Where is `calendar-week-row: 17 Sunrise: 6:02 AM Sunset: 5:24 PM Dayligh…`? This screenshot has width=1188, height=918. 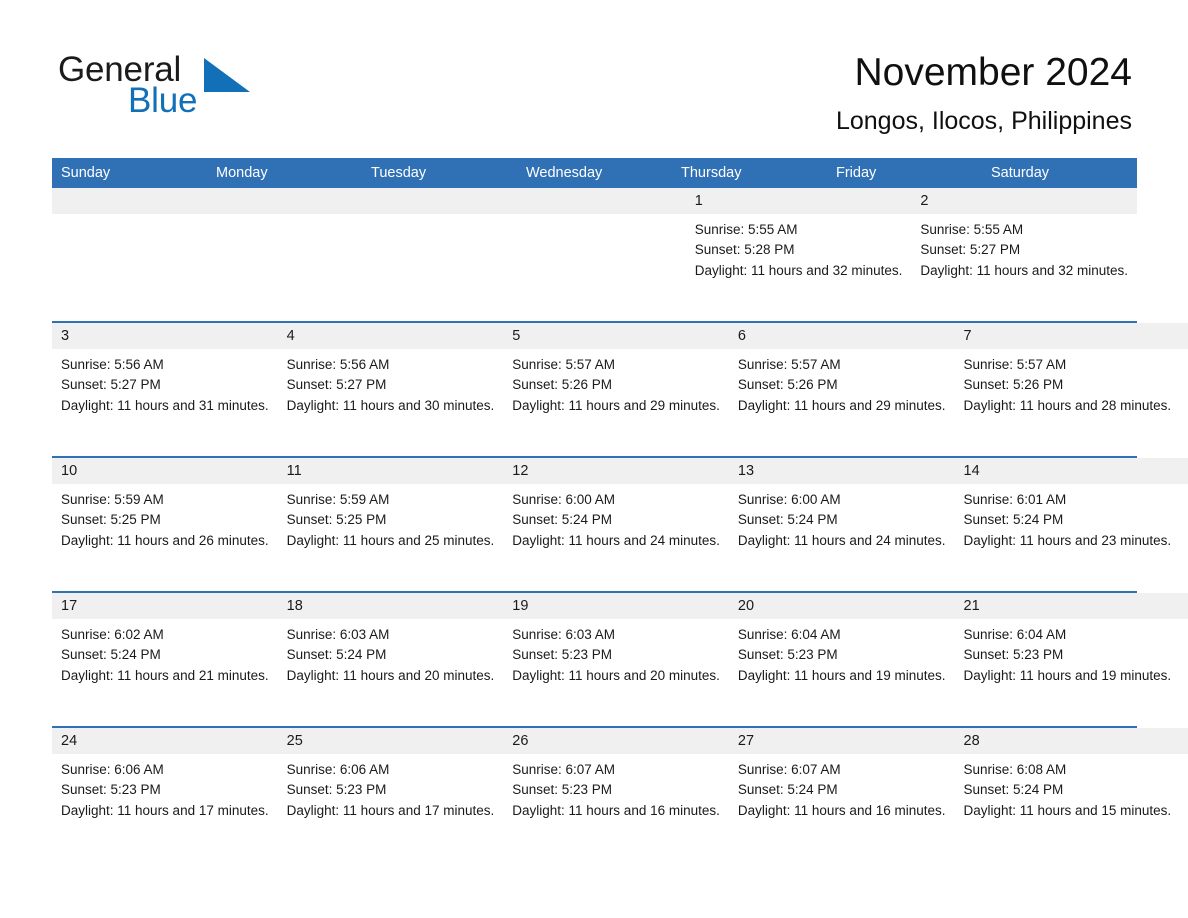
calendar-week-row: 17 Sunrise: 6:02 AM Sunset: 5:24 PM Dayligh… is located at coordinates (620, 660).